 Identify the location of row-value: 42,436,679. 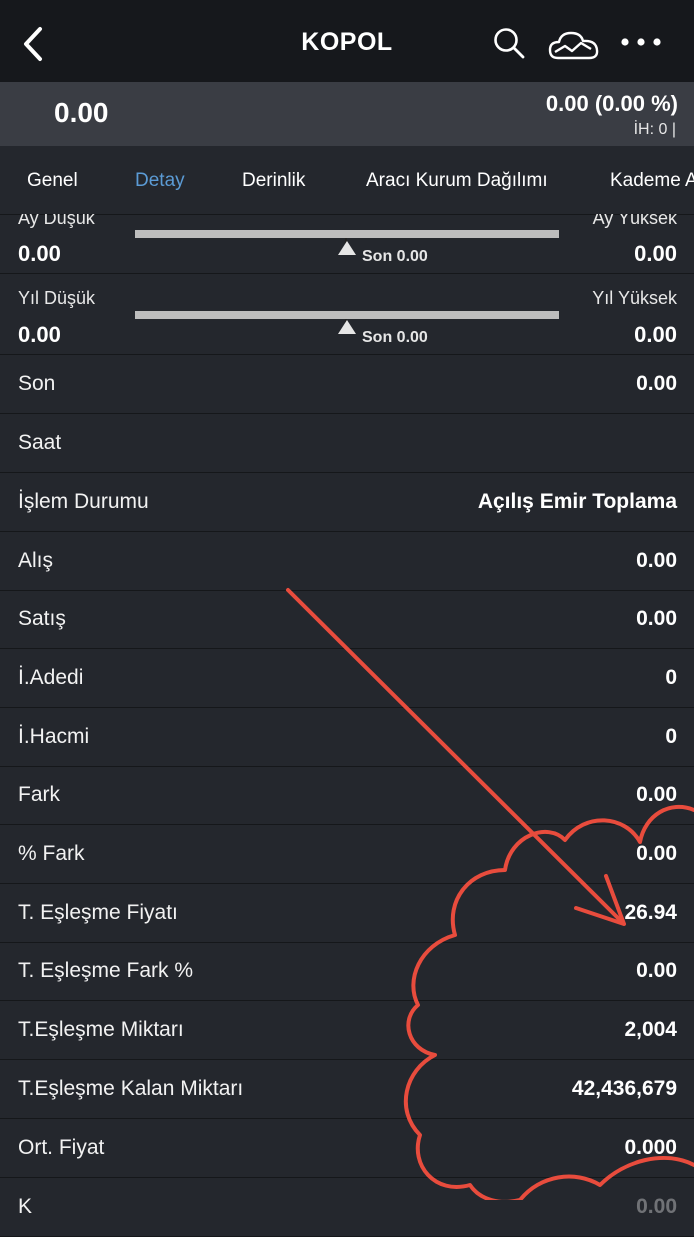
(624, 1088).